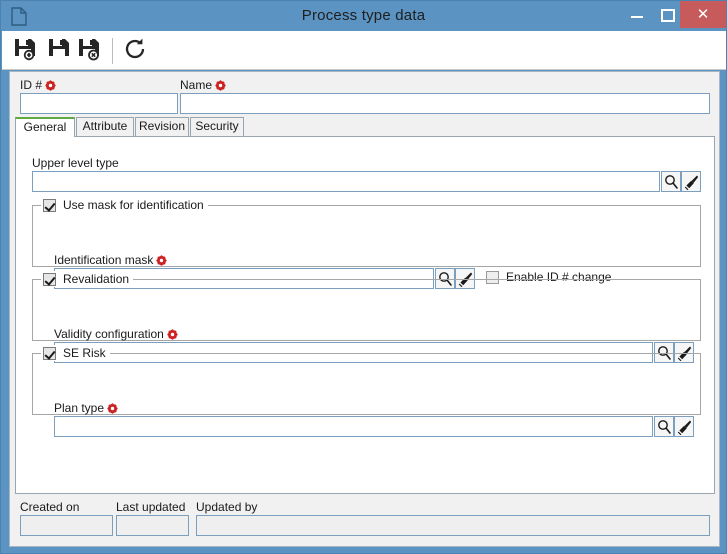 This screenshot has height=554, width=727. What do you see at coordinates (637, 14) in the screenshot?
I see `minimize-button` at bounding box center [637, 14].